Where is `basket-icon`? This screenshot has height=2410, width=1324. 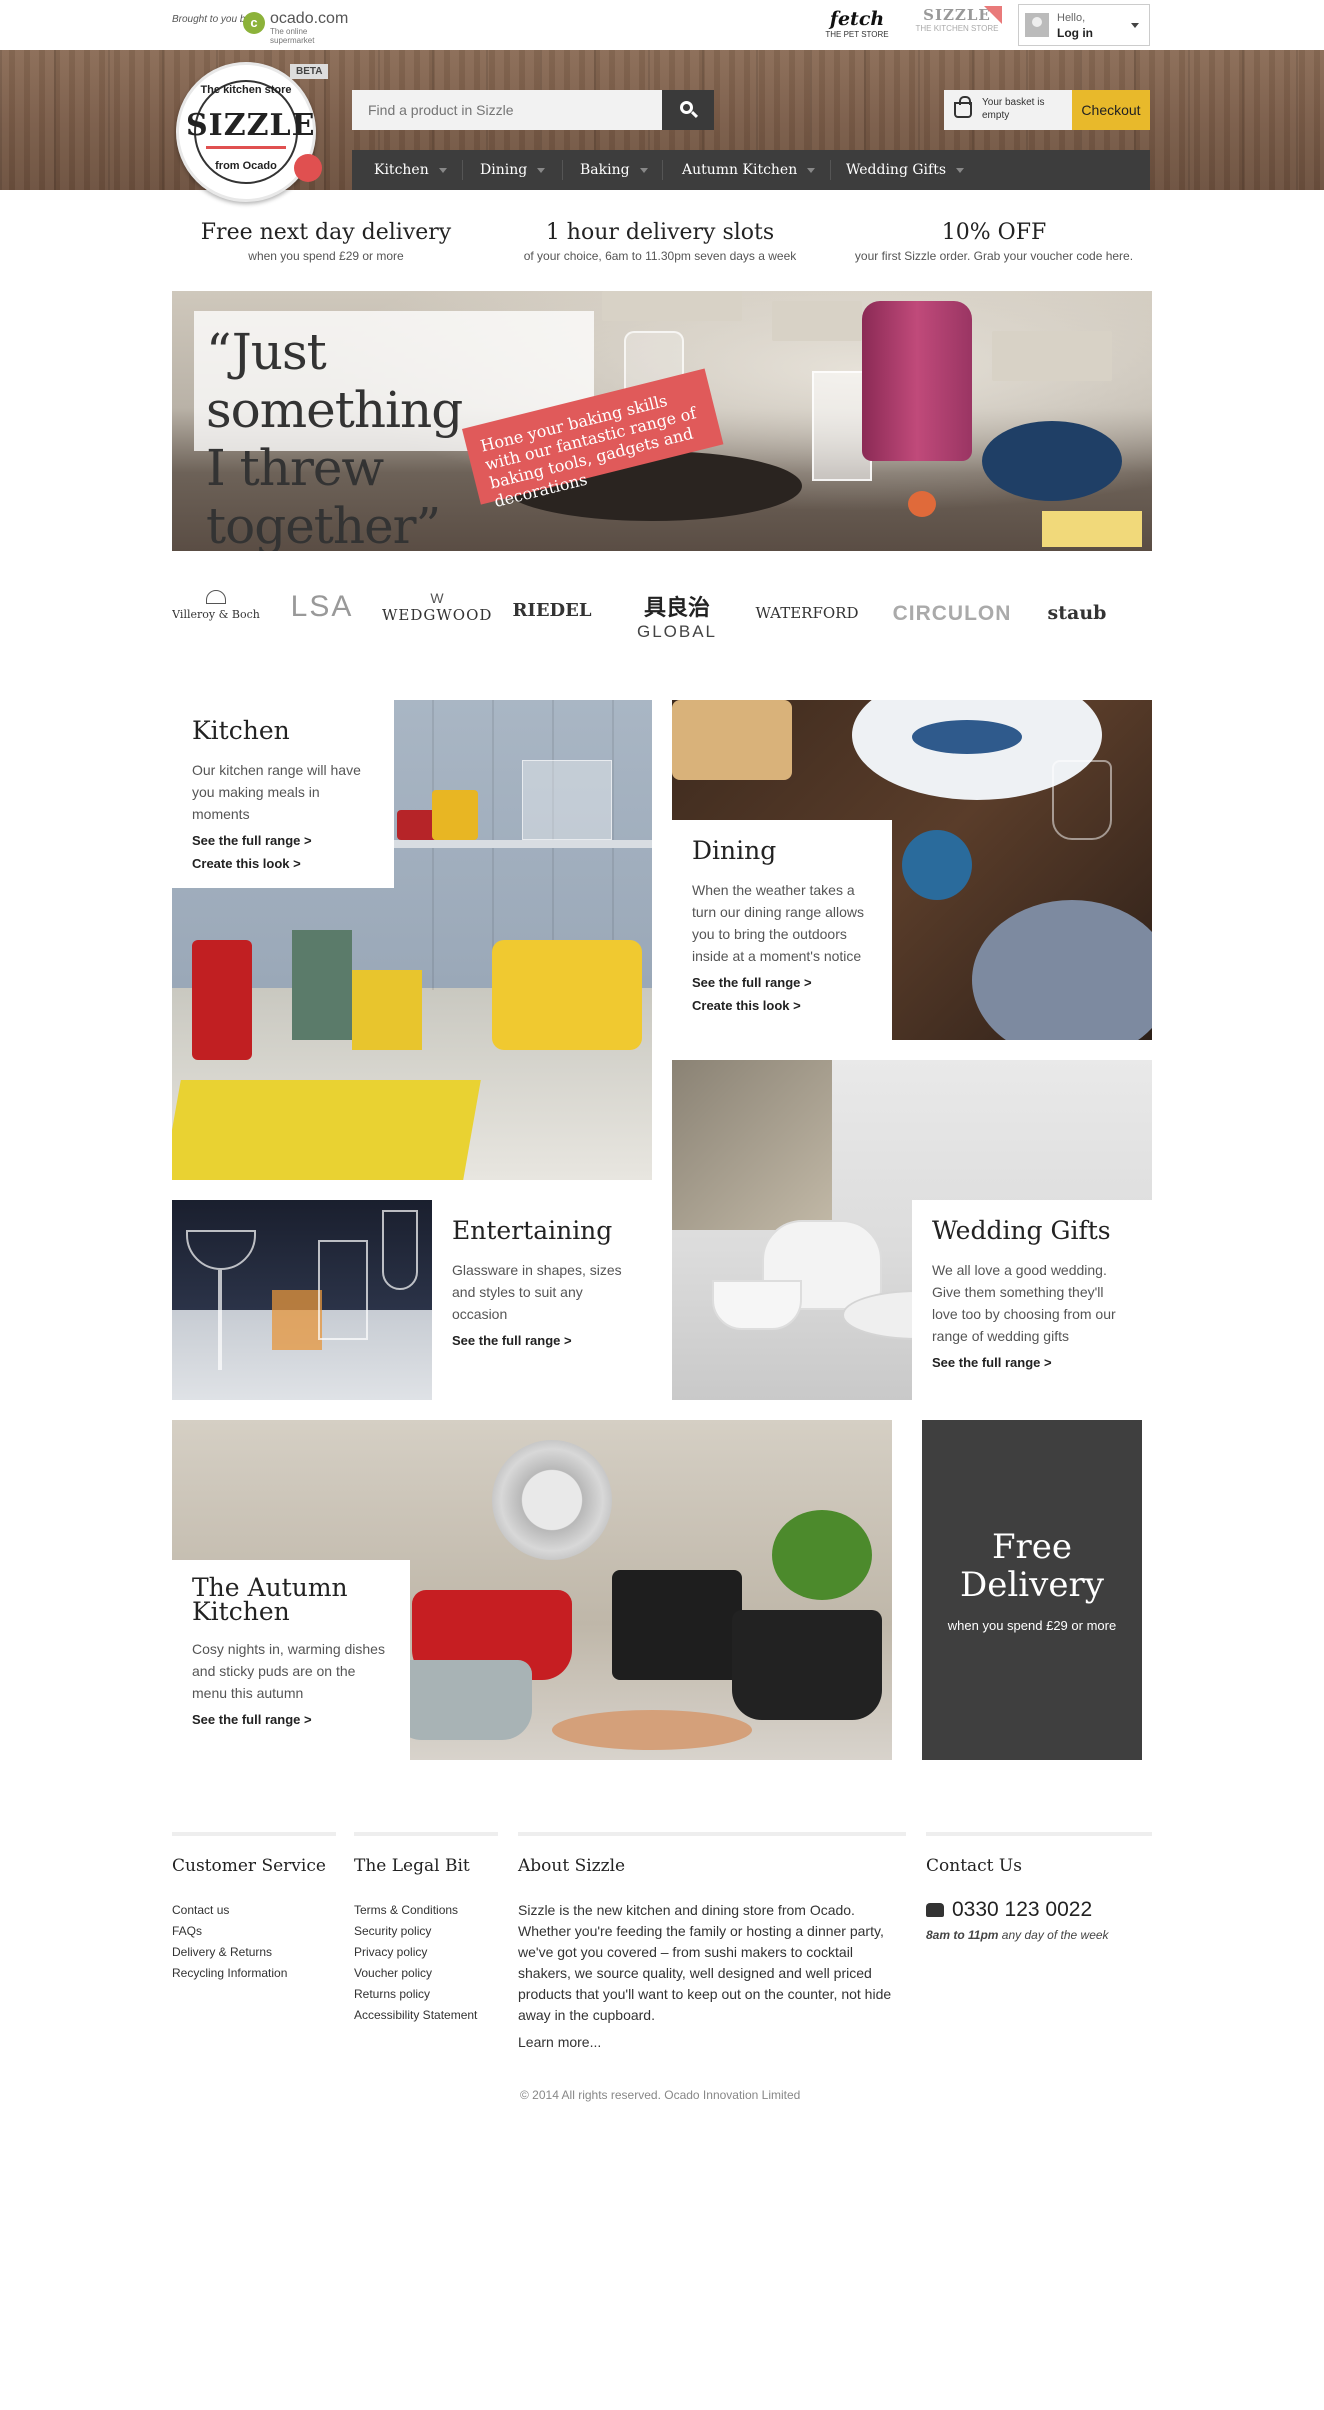
basket-icon is located at coordinates (963, 107).